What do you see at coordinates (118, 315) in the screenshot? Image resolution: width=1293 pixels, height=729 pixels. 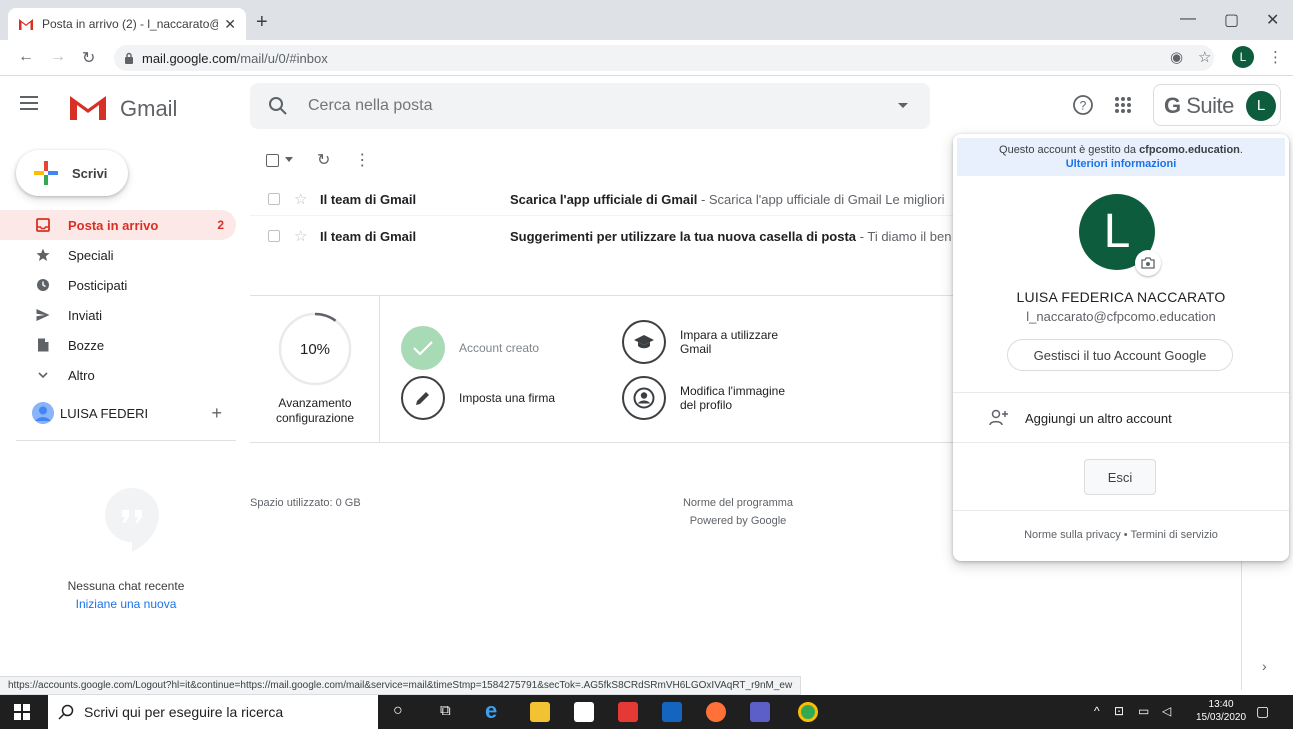 I see `sidebar-item-sent: Inviati` at bounding box center [118, 315].